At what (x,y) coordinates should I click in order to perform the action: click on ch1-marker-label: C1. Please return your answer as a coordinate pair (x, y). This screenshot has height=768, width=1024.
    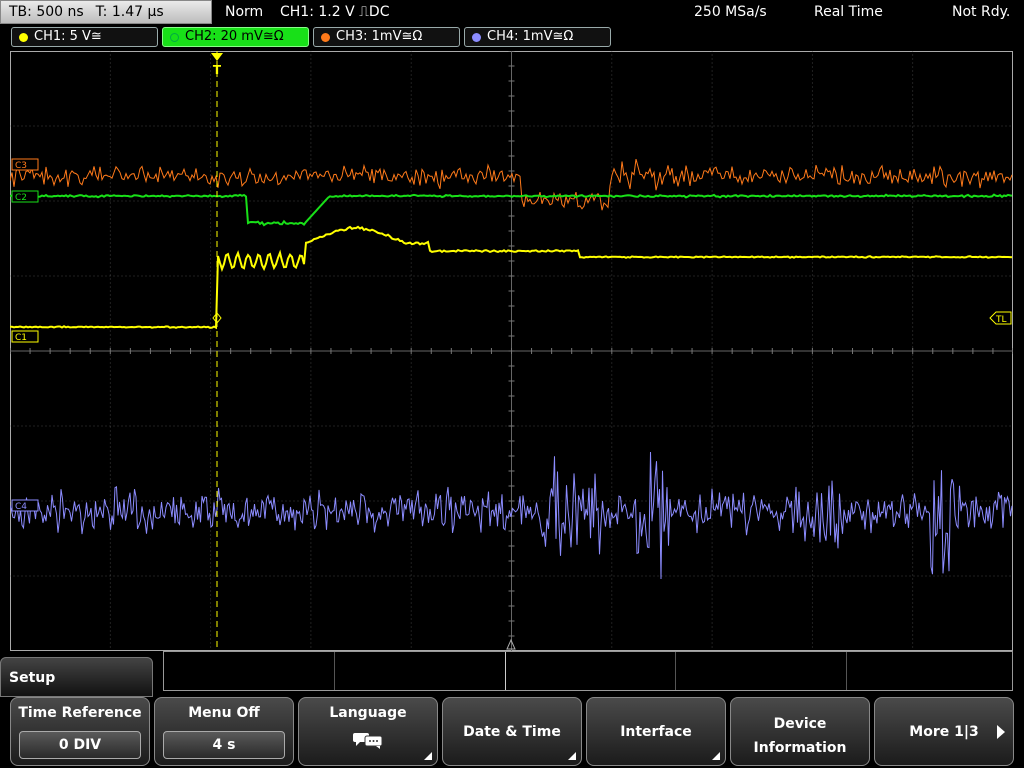
    Looking at the image, I should click on (21, 338).